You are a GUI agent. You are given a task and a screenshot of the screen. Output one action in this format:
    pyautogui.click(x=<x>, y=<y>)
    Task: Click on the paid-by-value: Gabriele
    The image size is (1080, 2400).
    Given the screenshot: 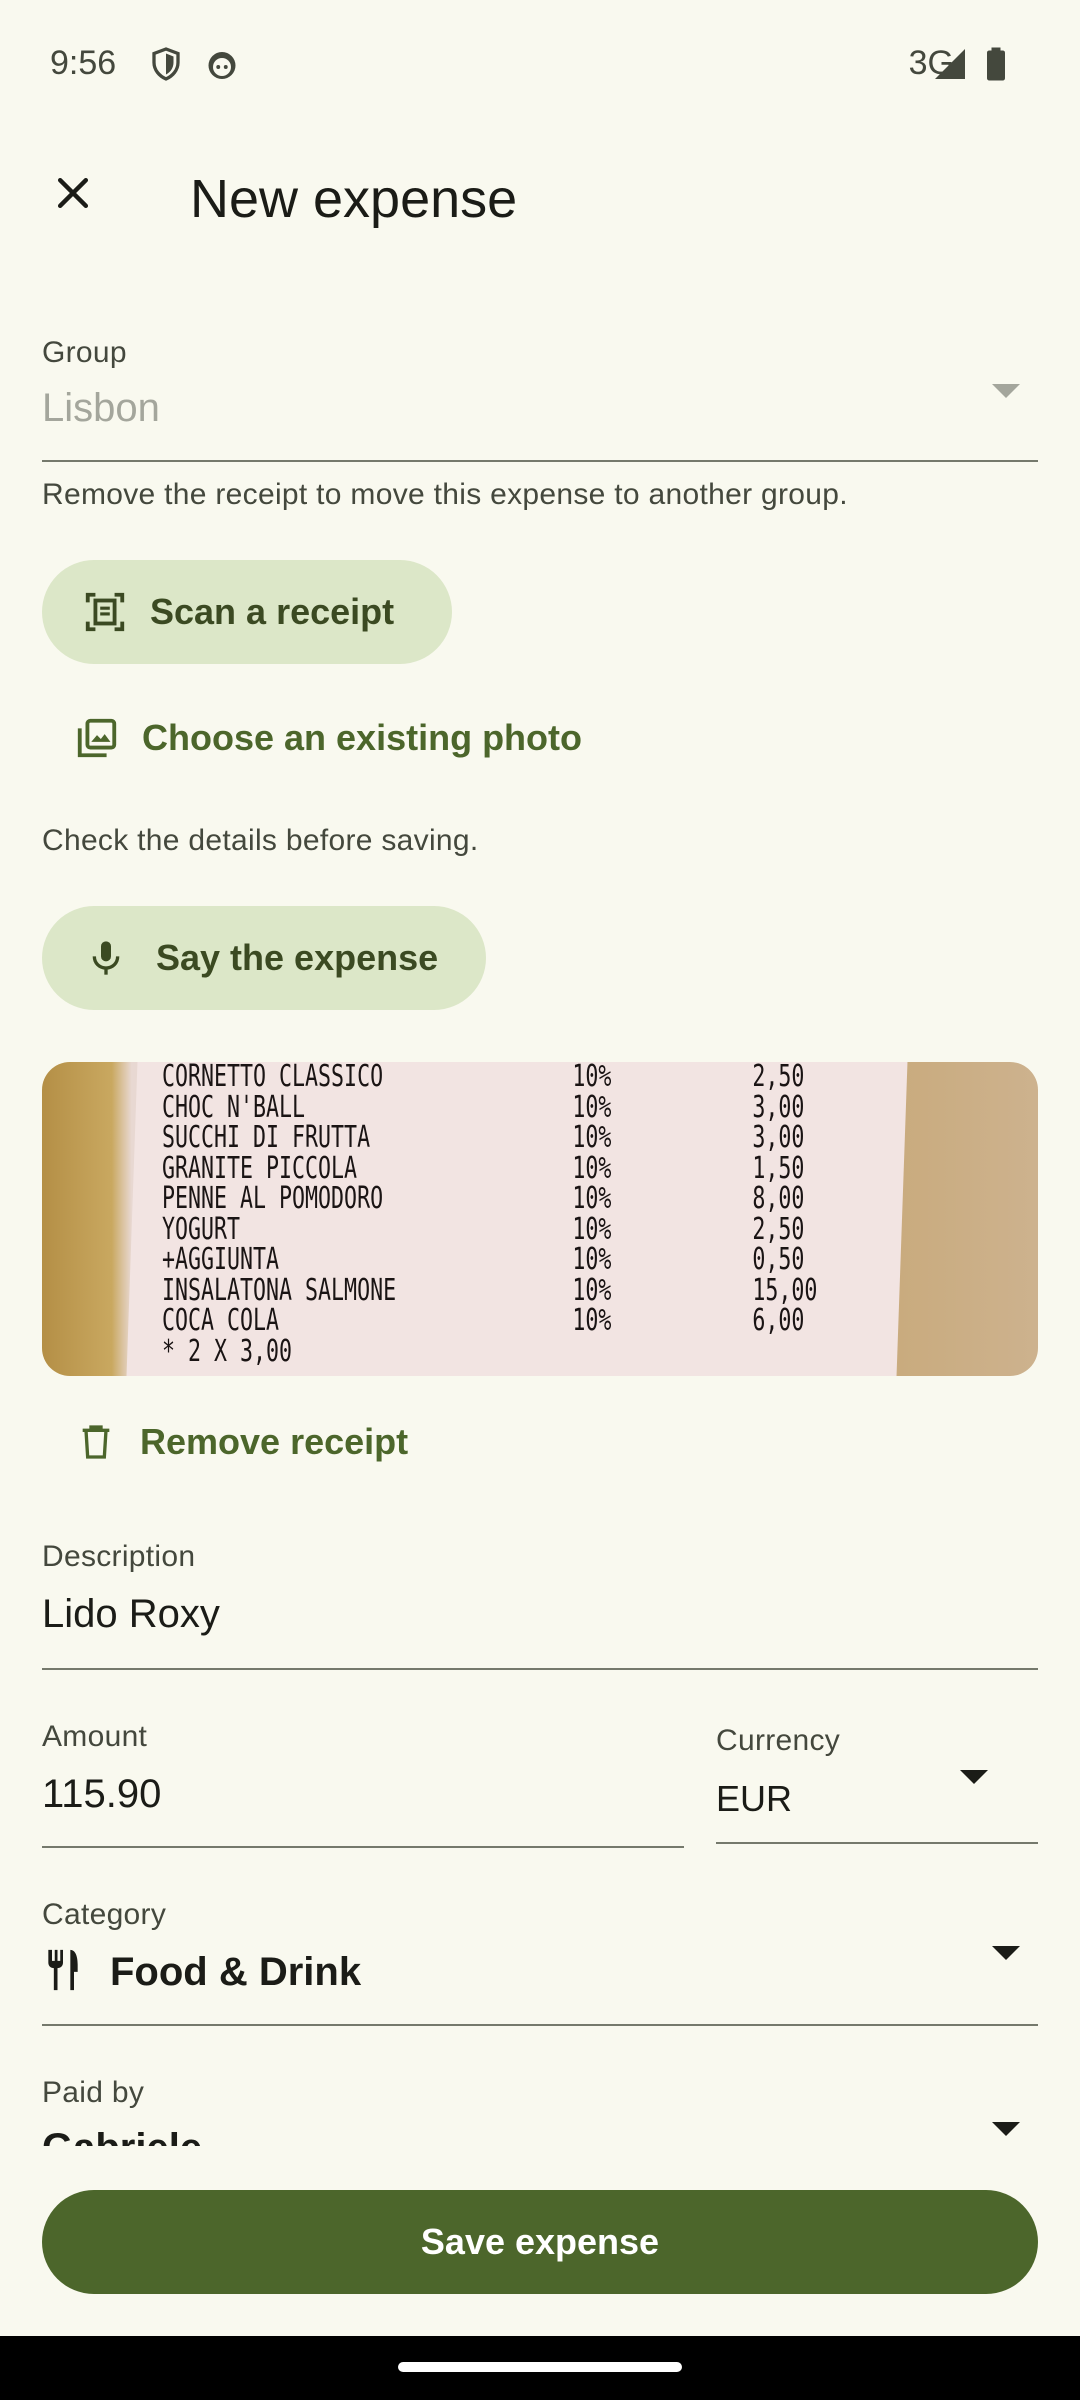 What is the action you would take?
    pyautogui.click(x=122, y=2136)
    